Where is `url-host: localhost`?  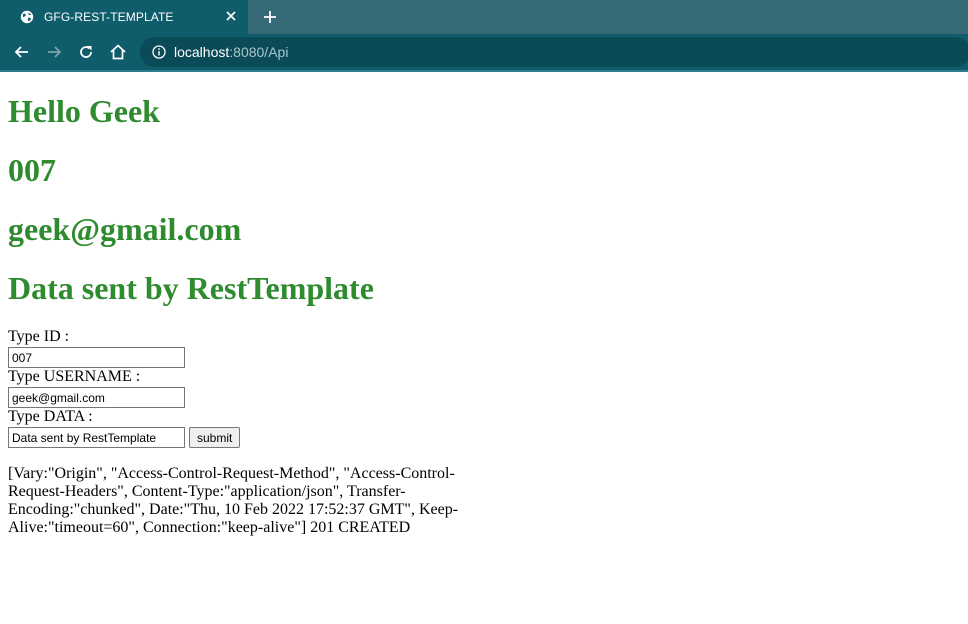
url-host: localhost is located at coordinates (202, 52).